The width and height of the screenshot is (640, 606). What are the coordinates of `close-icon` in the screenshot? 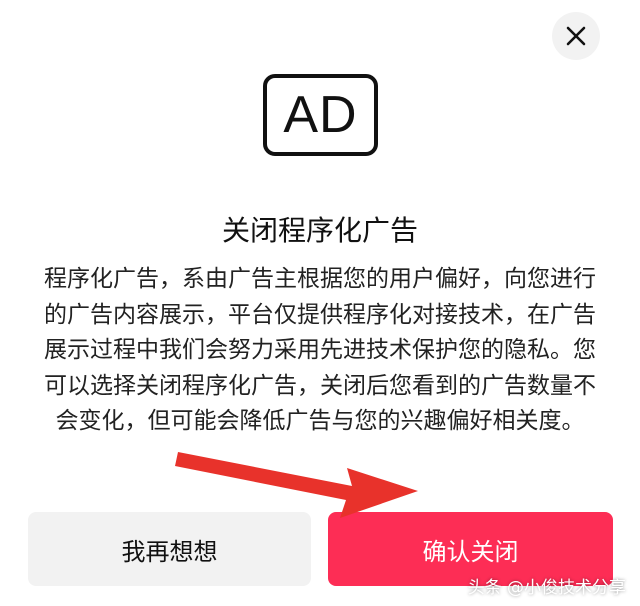 It's located at (576, 36).